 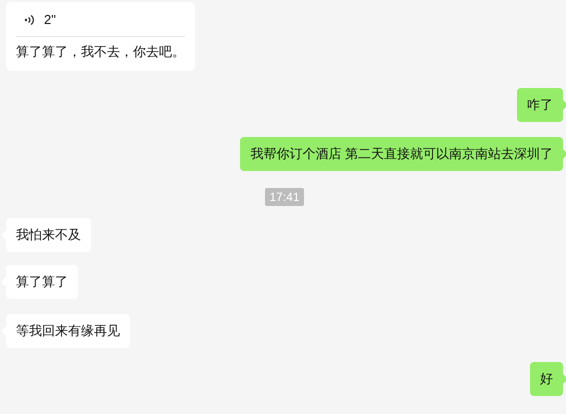 What do you see at coordinates (100, 51) in the screenshot?
I see `voice-transcript: 算了算了，我不去，你去吧。` at bounding box center [100, 51].